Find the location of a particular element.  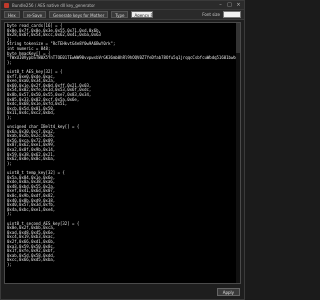

maximize-icon: □ is located at coordinates (229, 5).